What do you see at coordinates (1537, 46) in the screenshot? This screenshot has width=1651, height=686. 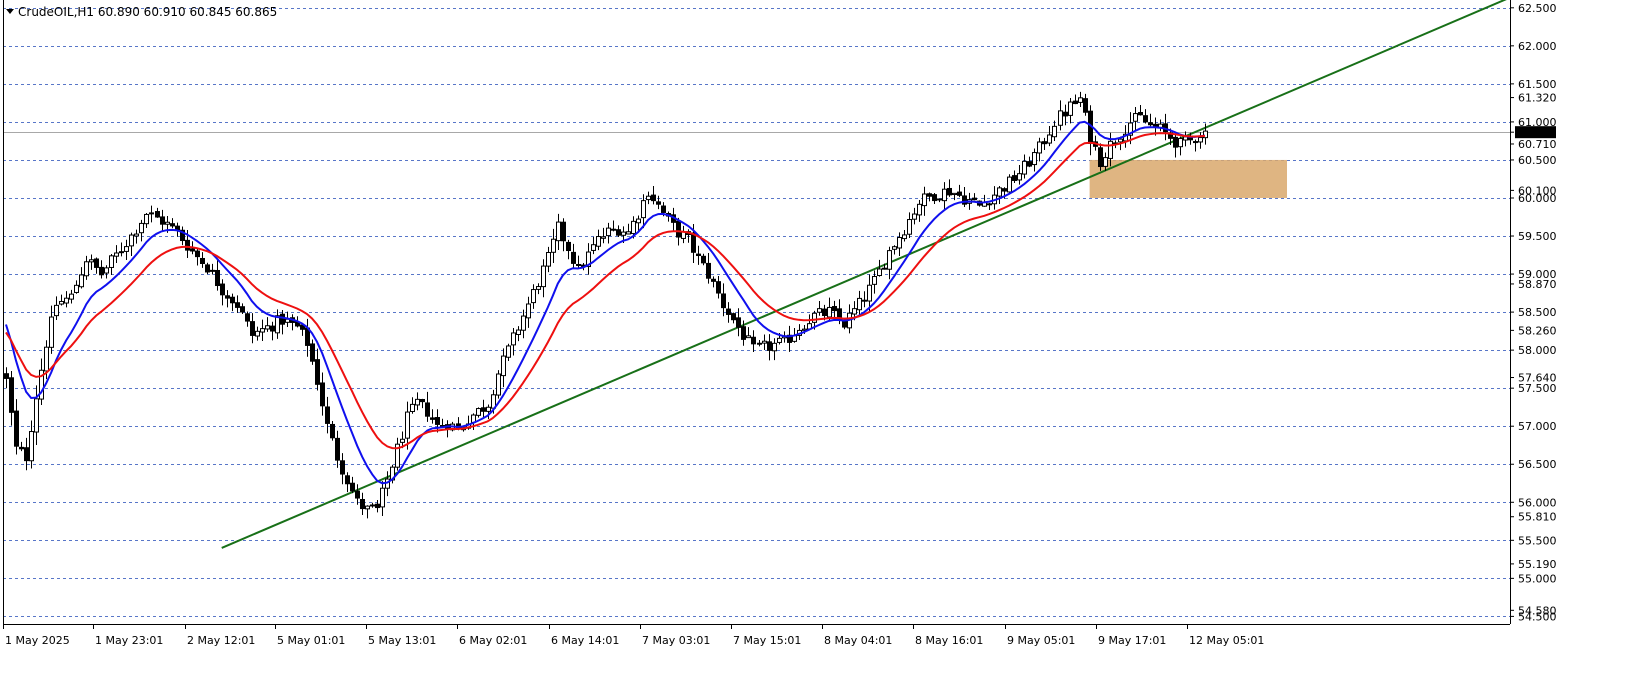 I see `y-tick-label: 62.000` at bounding box center [1537, 46].